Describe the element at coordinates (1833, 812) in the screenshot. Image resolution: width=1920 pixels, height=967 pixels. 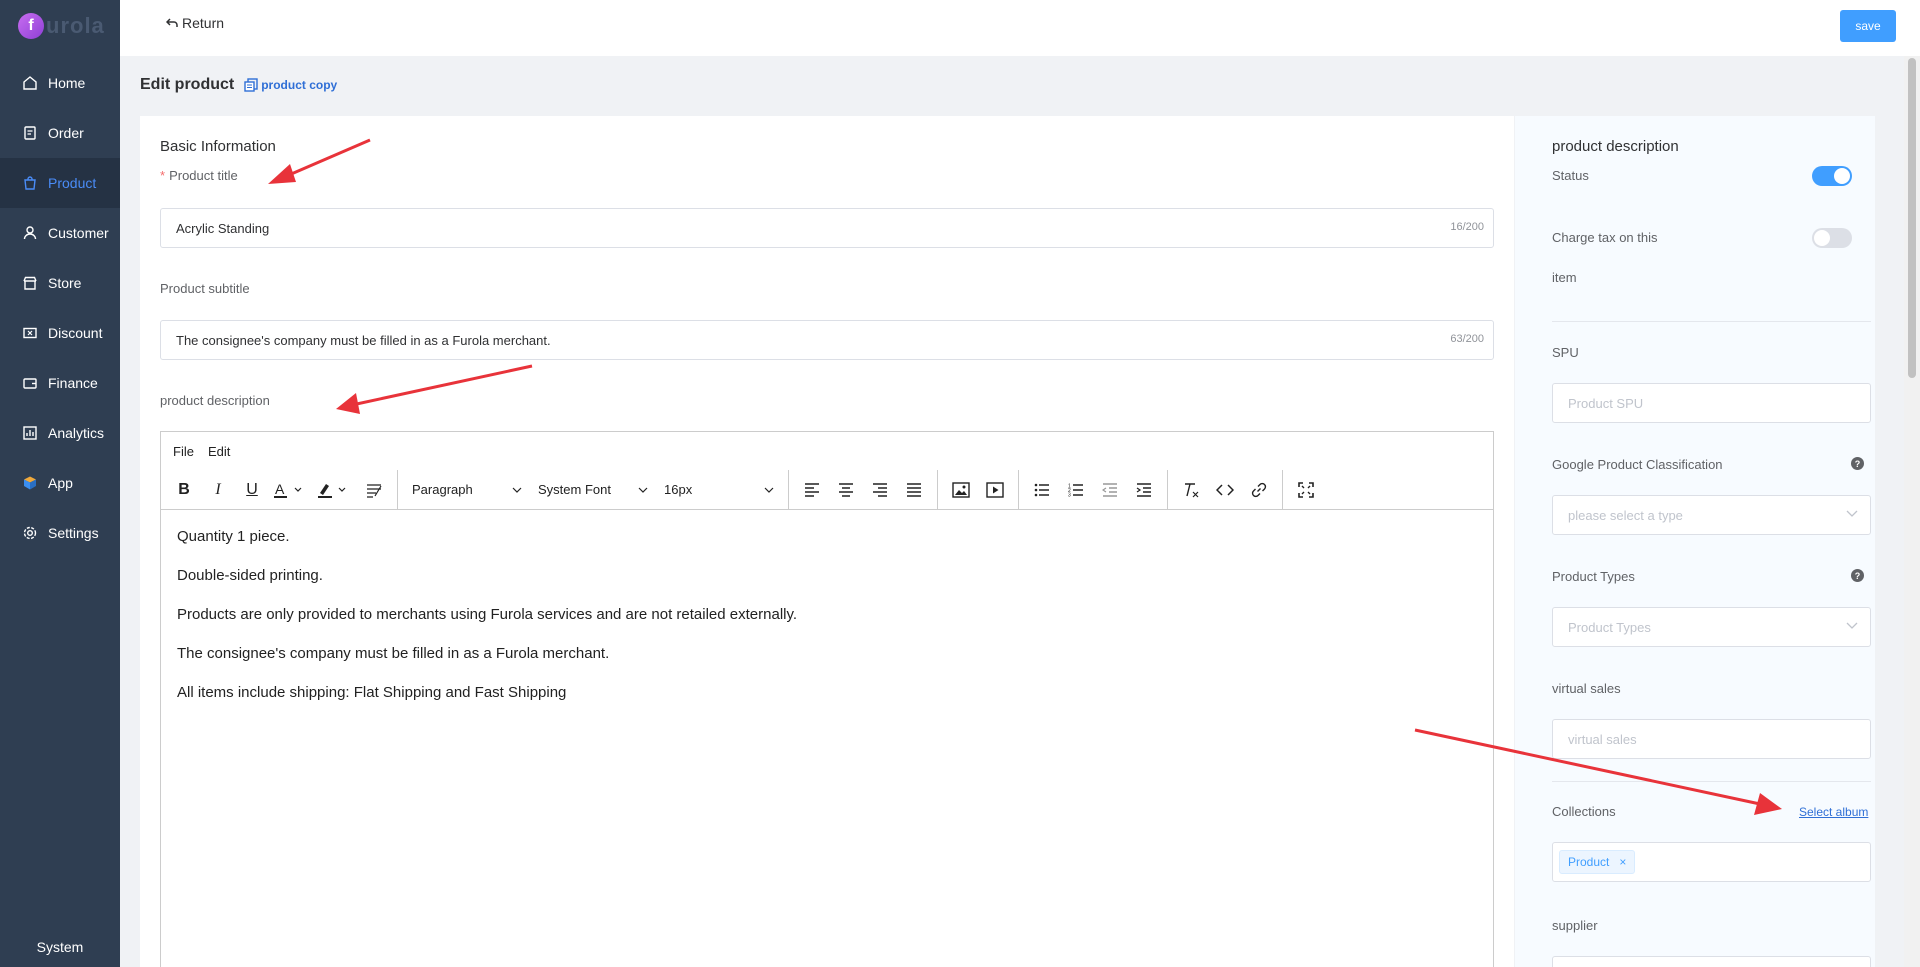
I see `select-album-link: Select album` at that location.